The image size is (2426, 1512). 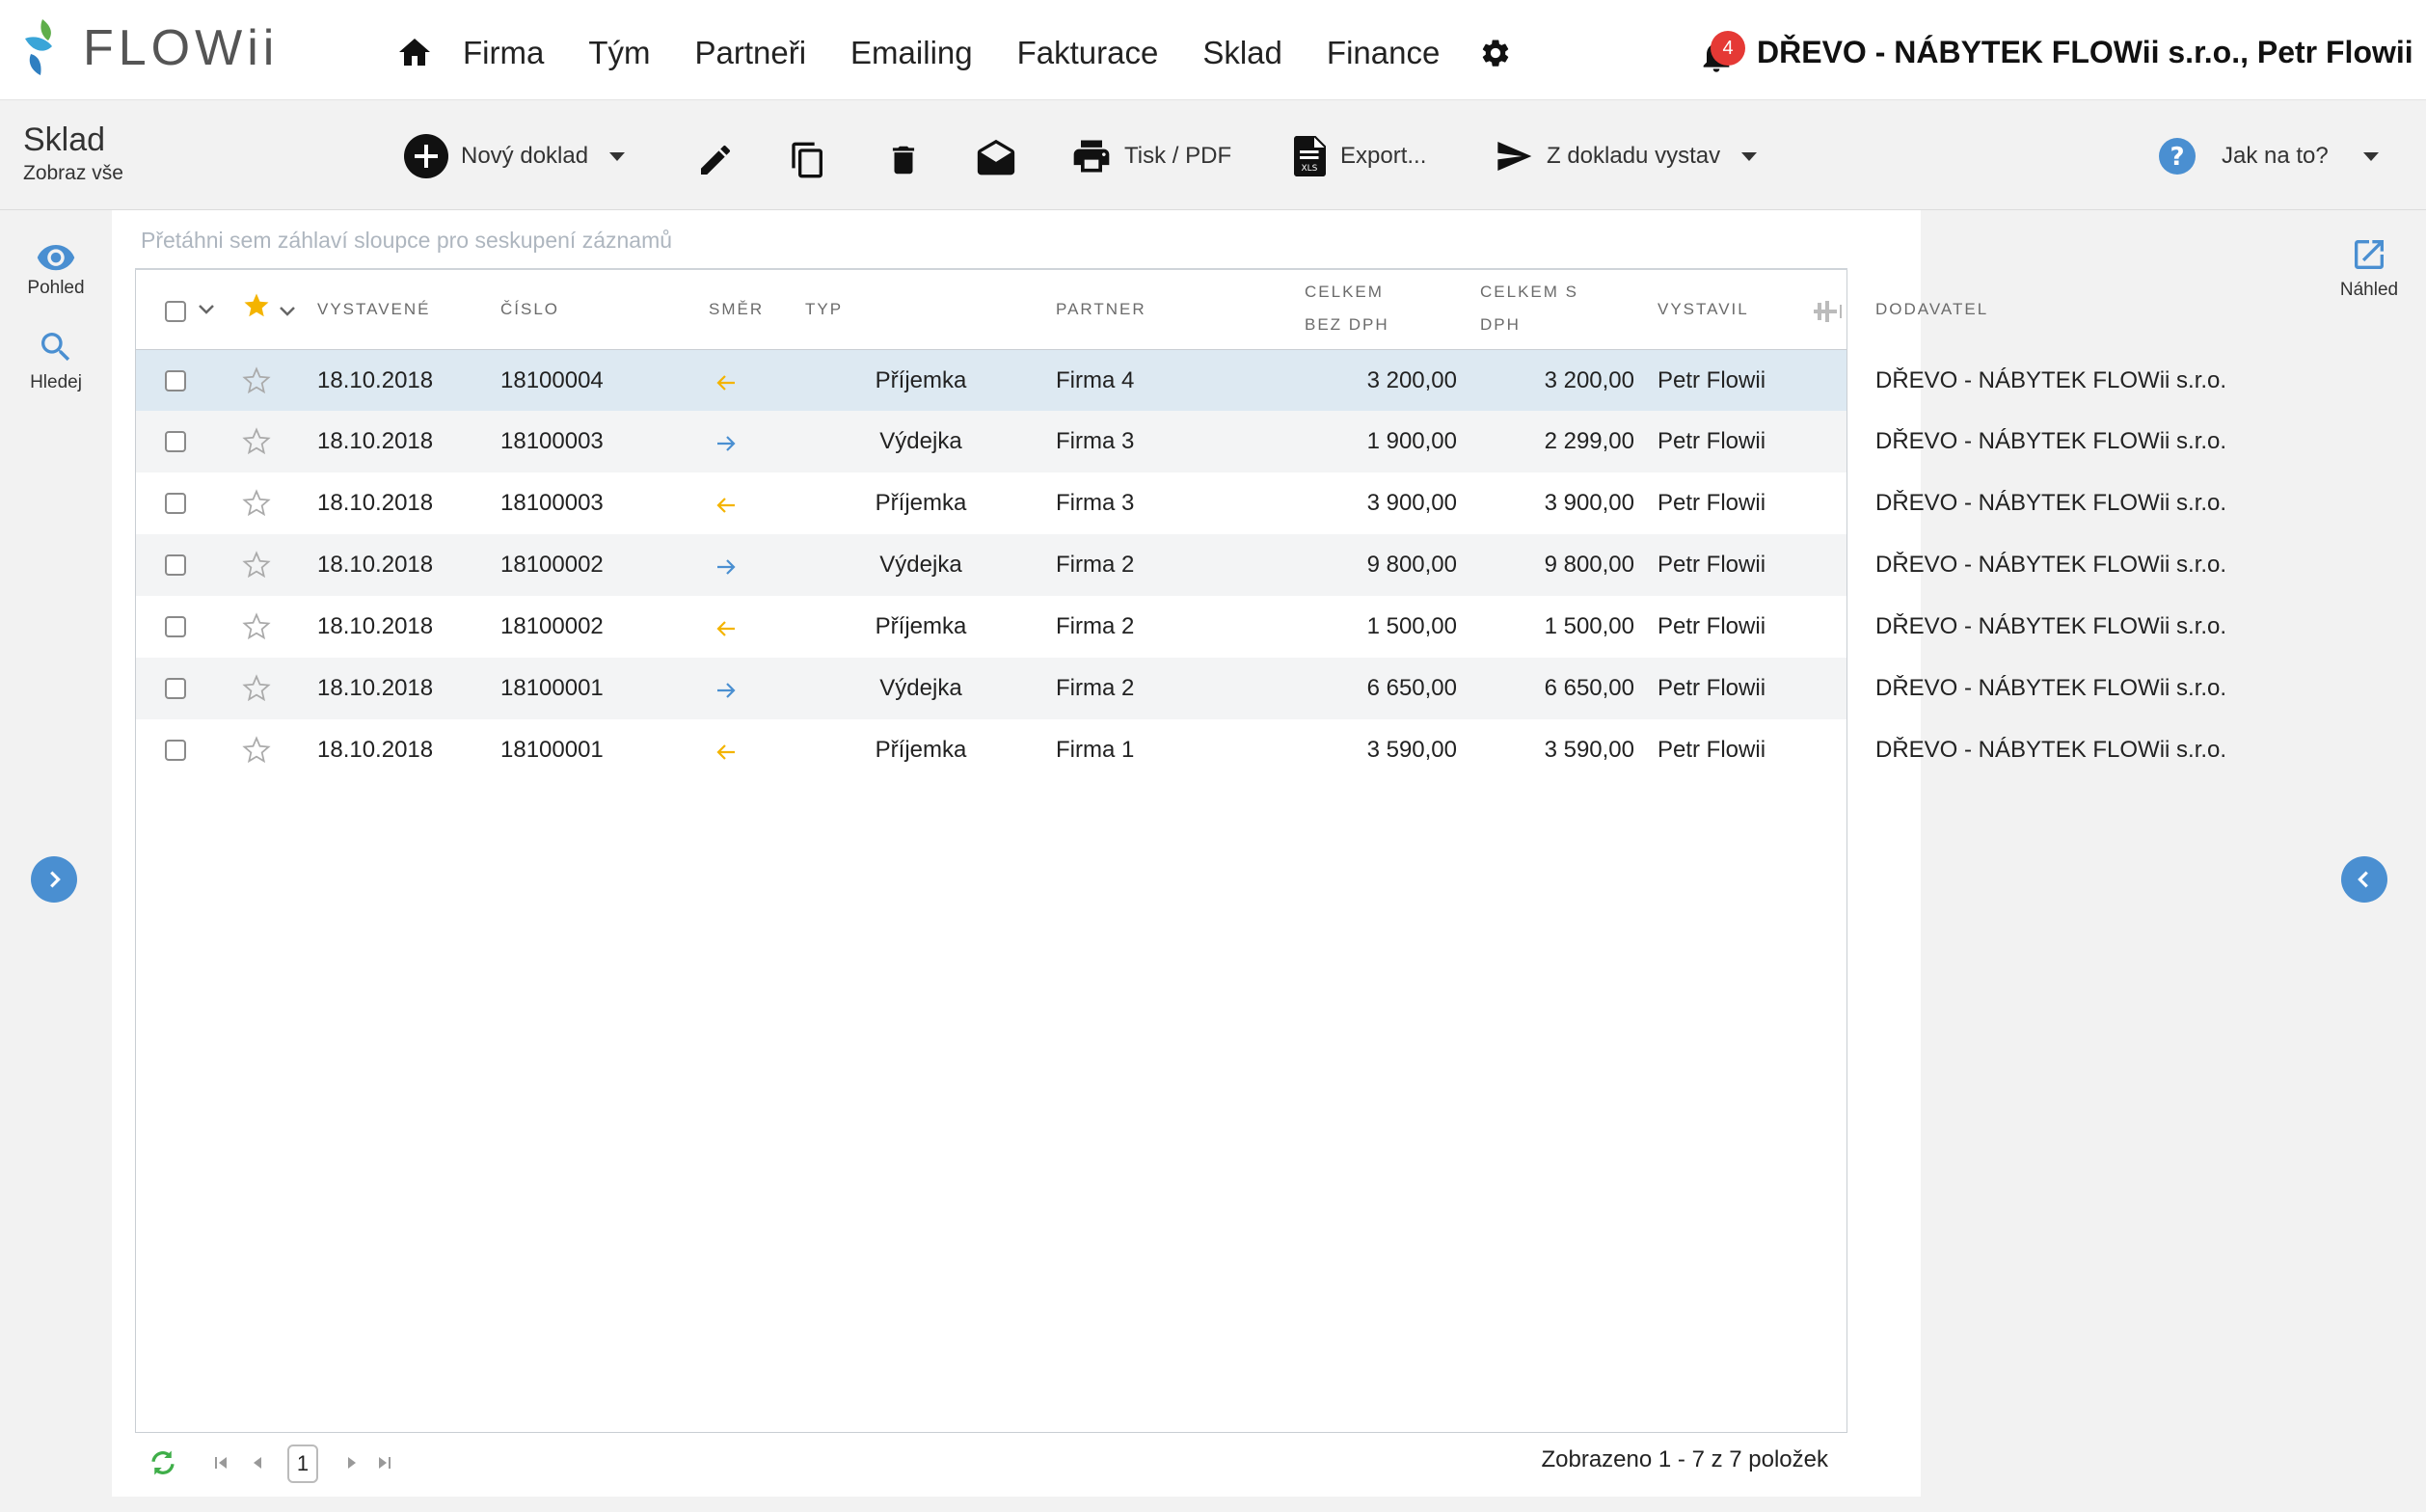 What do you see at coordinates (824, 309) in the screenshot?
I see `column-header-type: TYP` at bounding box center [824, 309].